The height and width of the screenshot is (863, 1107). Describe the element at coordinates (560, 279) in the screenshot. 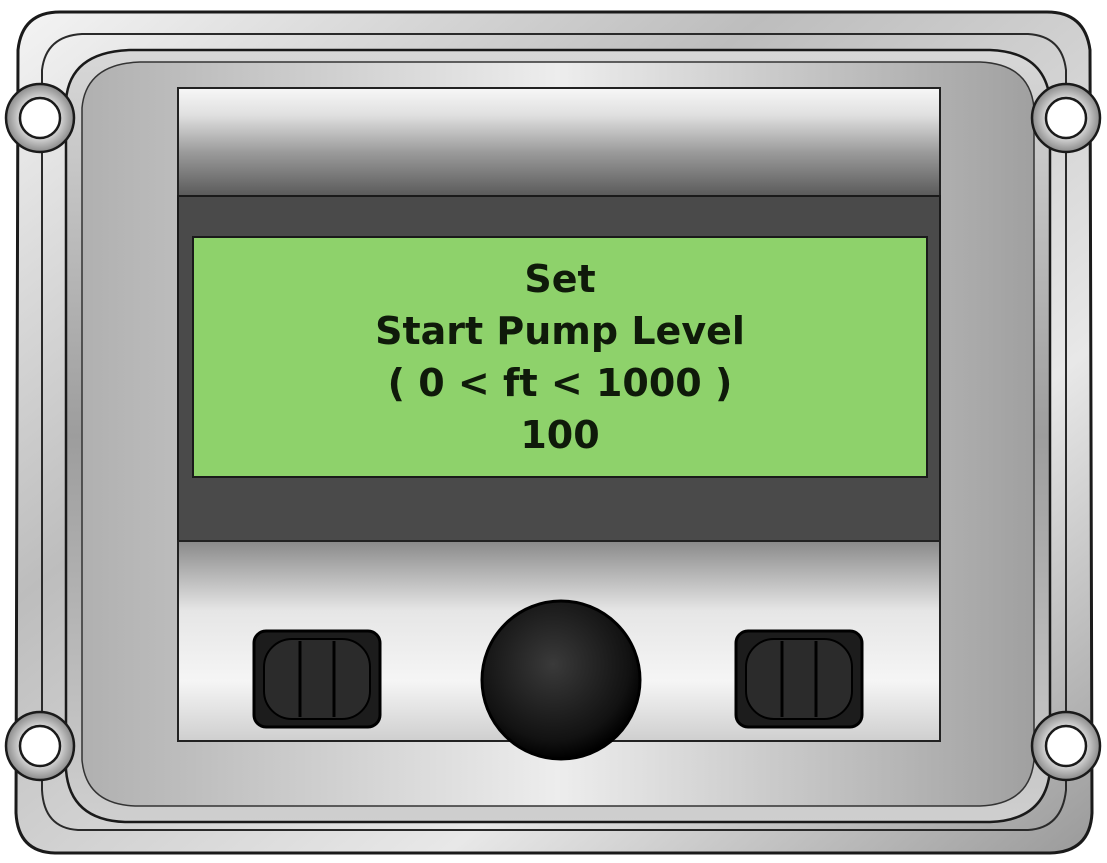

I see `lcd-line-title: Set` at that location.